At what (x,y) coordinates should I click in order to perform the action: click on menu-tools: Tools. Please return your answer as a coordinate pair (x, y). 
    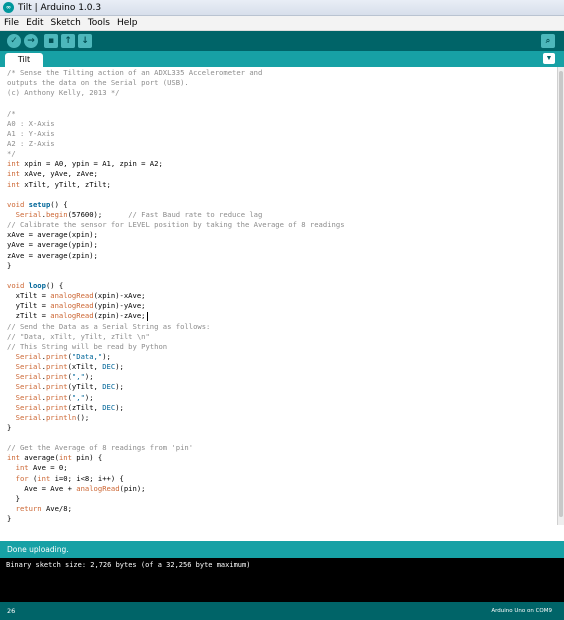
    Looking at the image, I should click on (98, 23).